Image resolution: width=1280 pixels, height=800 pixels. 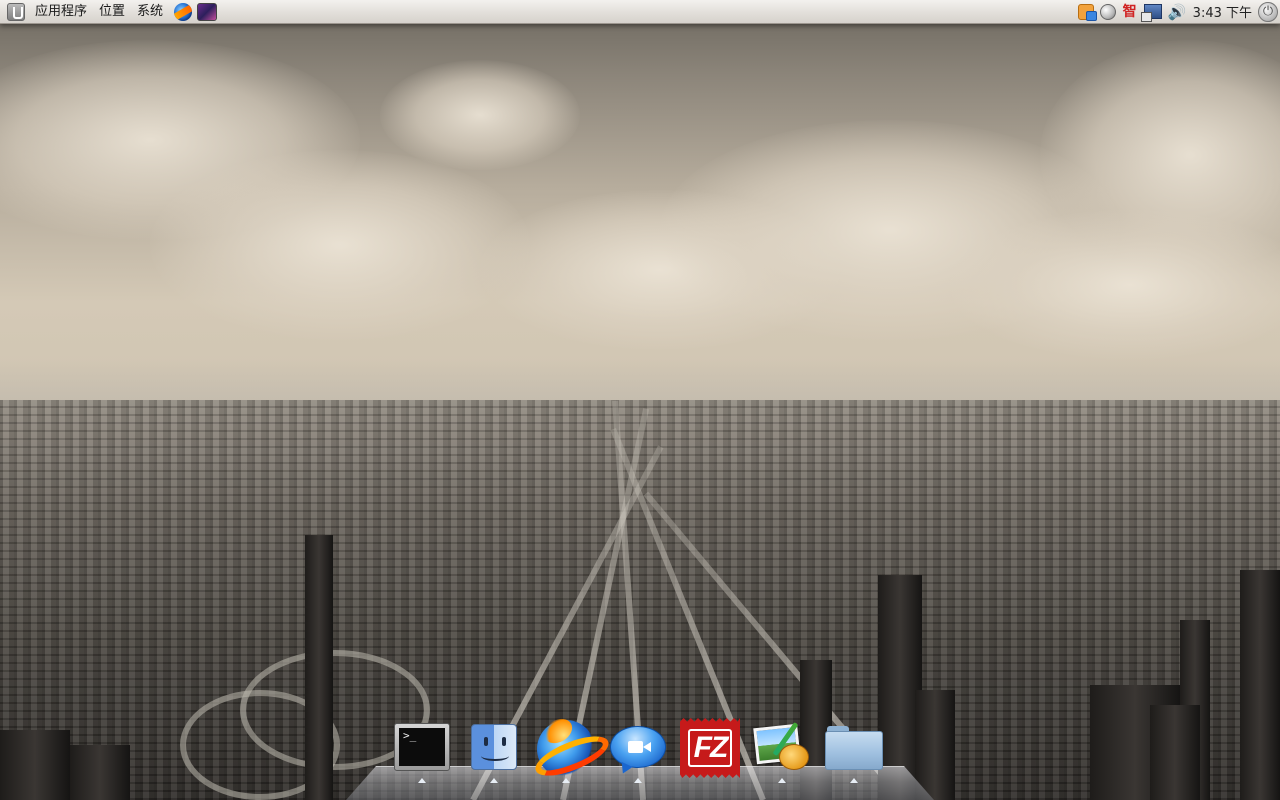 What do you see at coordinates (566, 749) in the screenshot?
I see `internet-explorer-icon` at bounding box center [566, 749].